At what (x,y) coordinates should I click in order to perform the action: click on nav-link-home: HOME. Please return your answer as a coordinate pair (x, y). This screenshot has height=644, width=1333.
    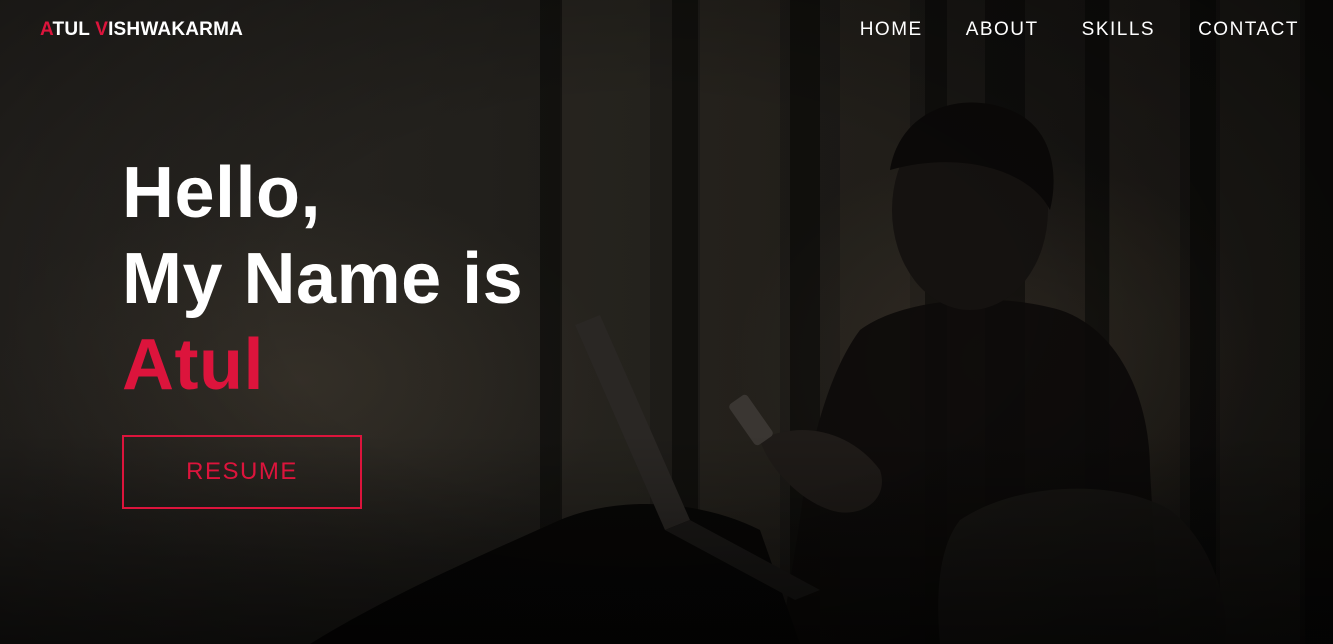
    Looking at the image, I should click on (891, 30).